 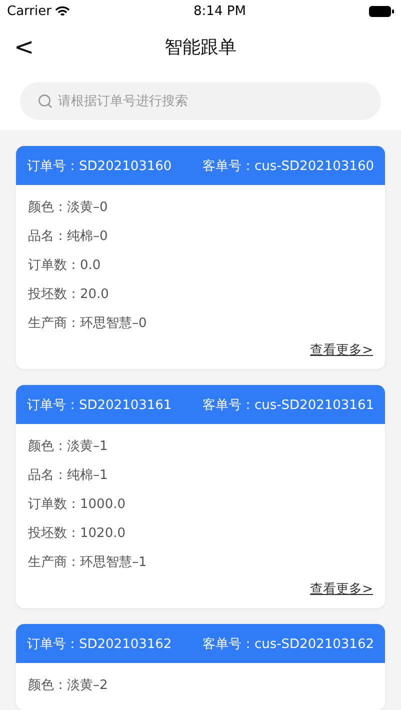 I want to click on order-field: 生产商：环思智慧–1, so click(x=200, y=562).